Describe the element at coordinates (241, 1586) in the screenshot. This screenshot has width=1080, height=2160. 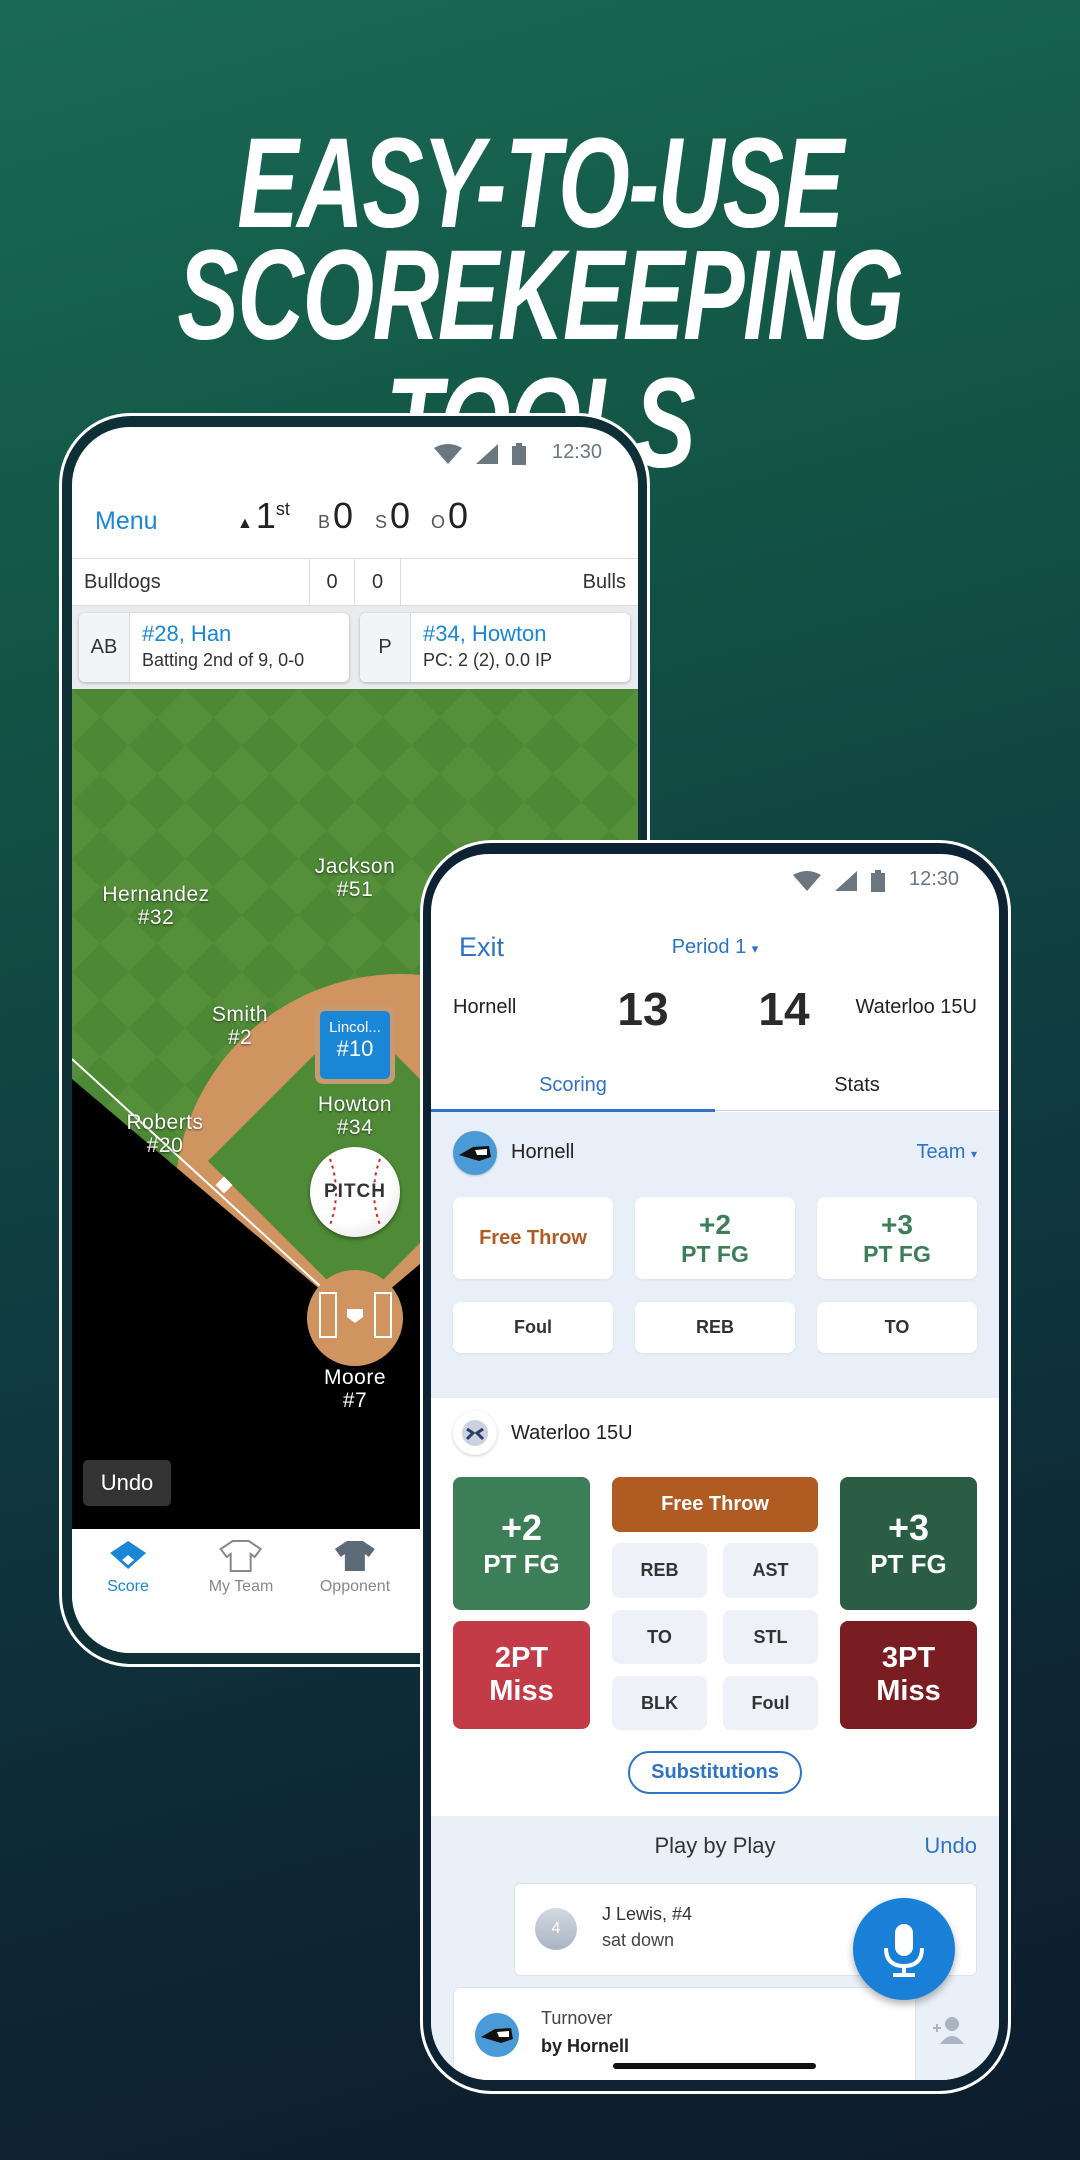
I see `nav-label: My Team` at that location.